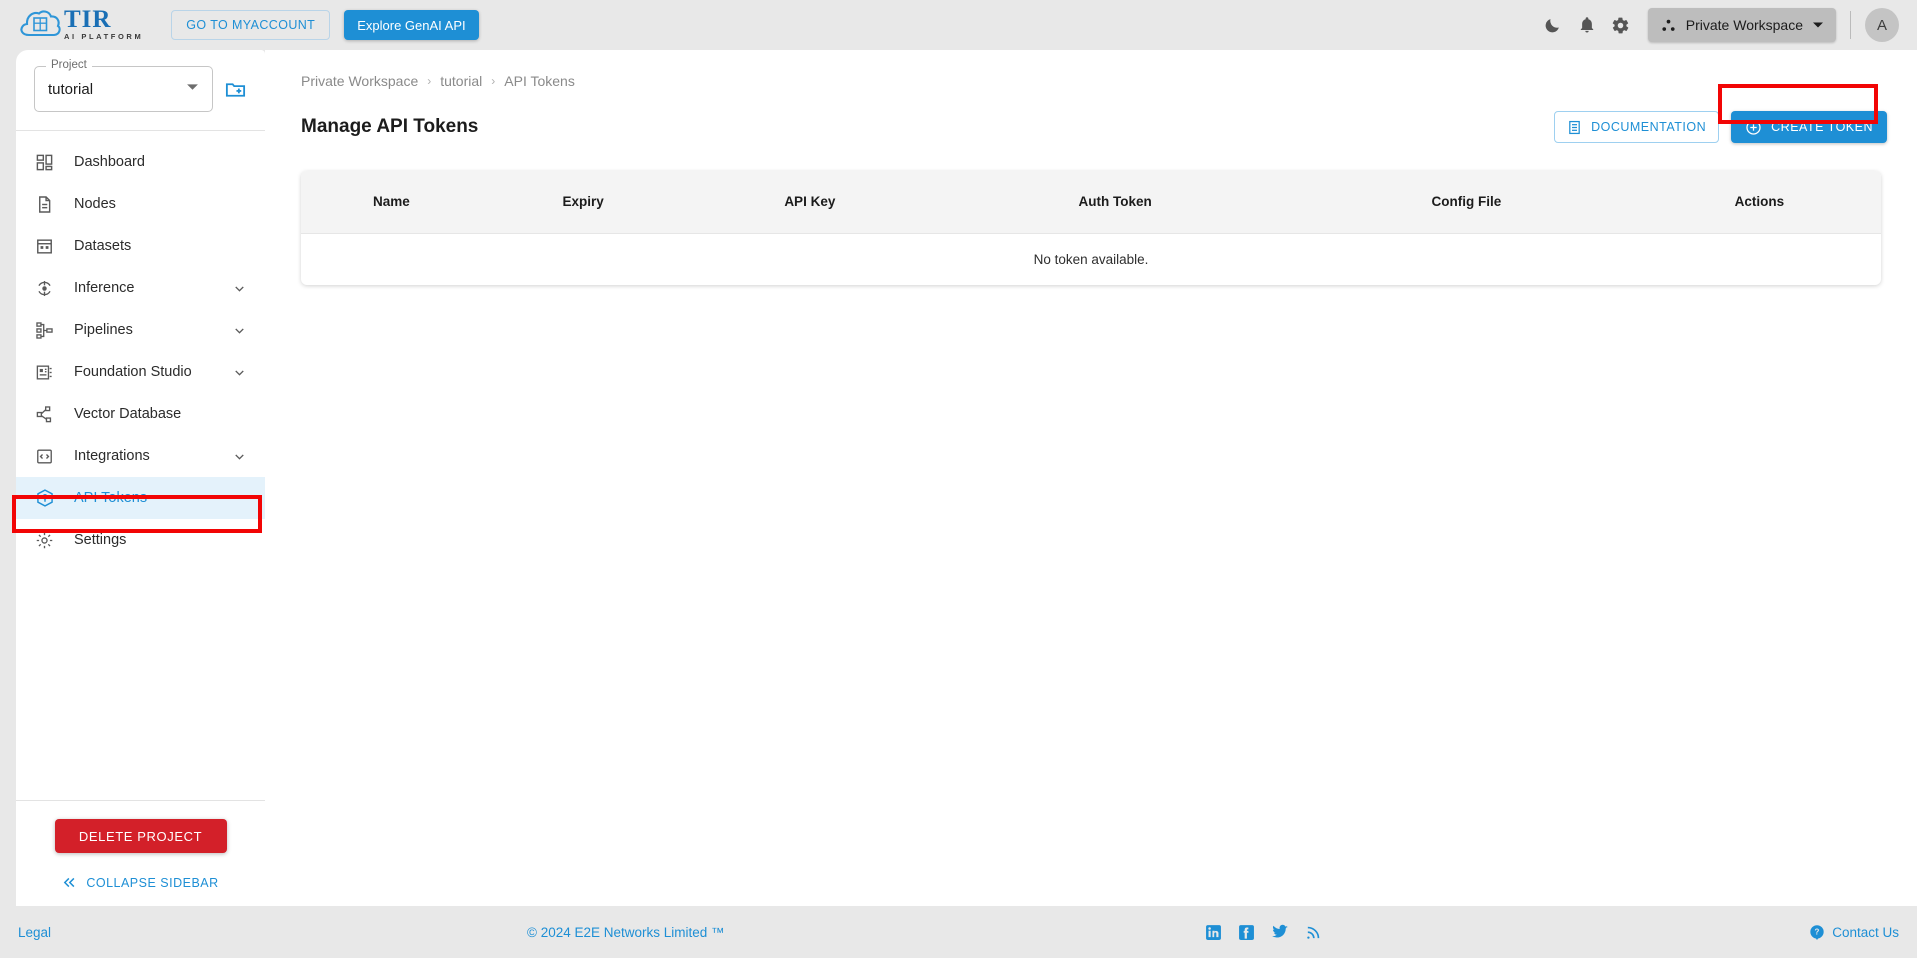  What do you see at coordinates (109, 162) in the screenshot?
I see `sidebar-item-label: Dashboard` at bounding box center [109, 162].